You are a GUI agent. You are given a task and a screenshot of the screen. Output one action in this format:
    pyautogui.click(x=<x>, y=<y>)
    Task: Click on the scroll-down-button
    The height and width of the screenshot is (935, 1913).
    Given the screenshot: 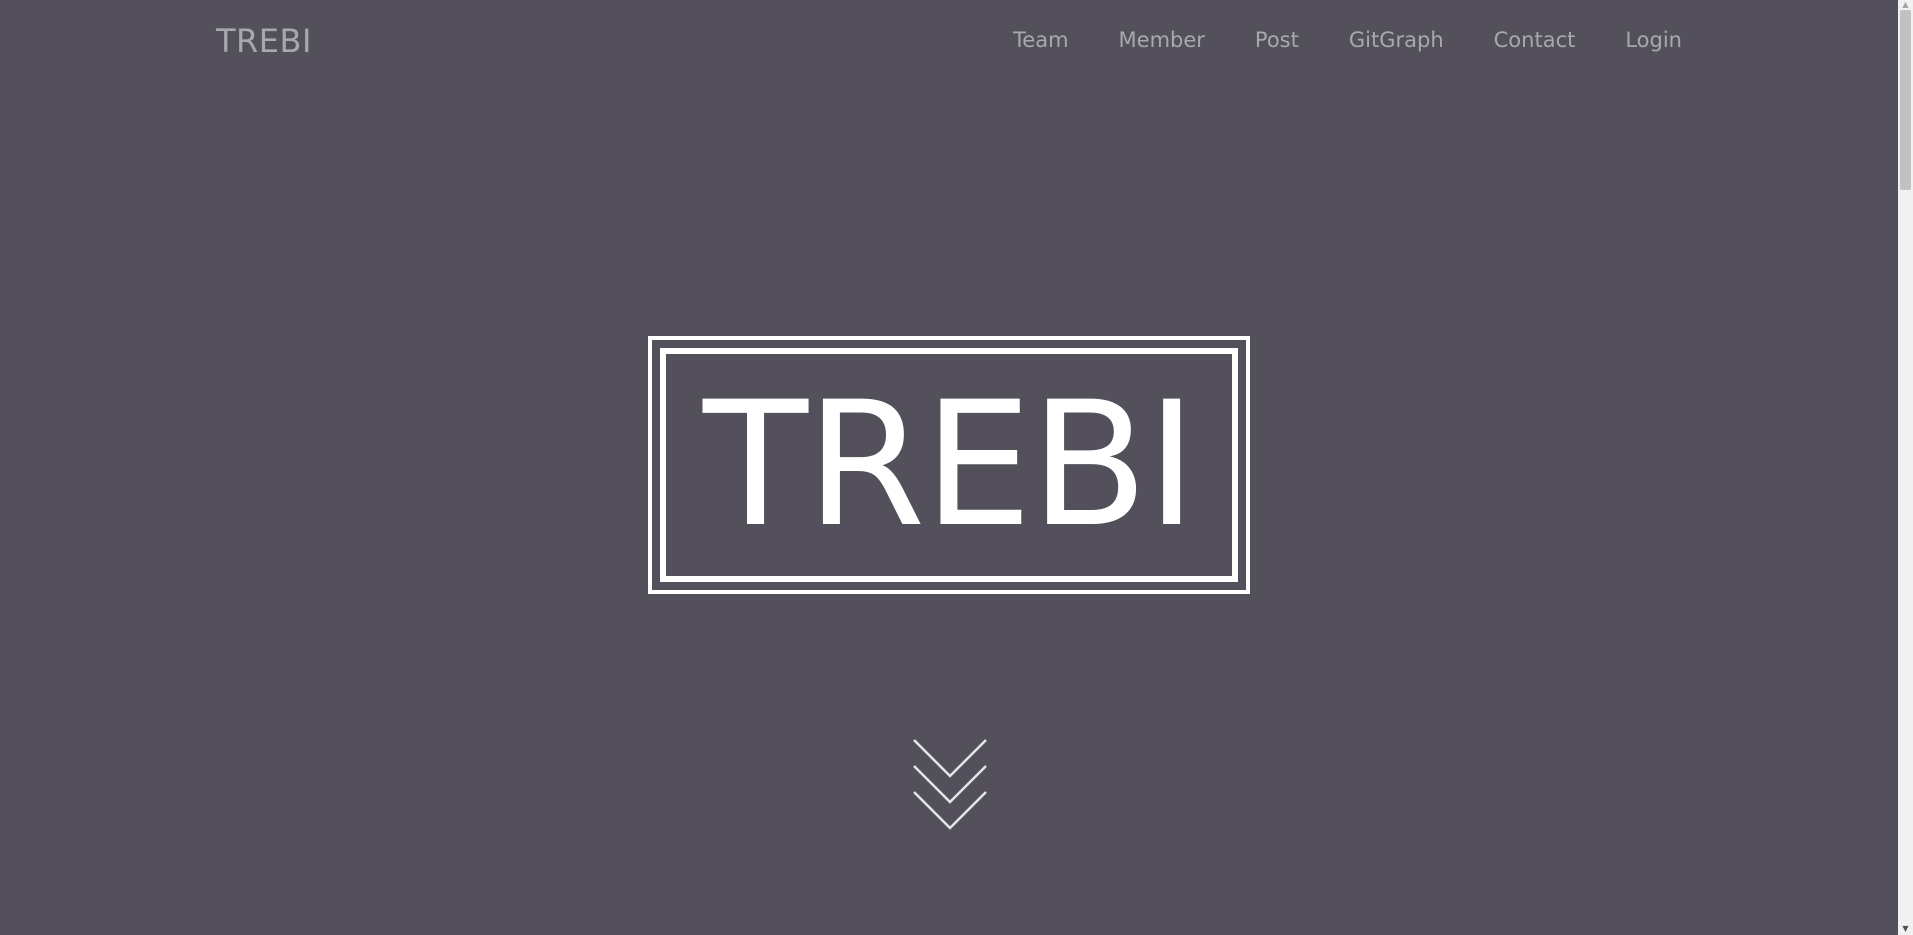 What is the action you would take?
    pyautogui.click(x=950, y=785)
    